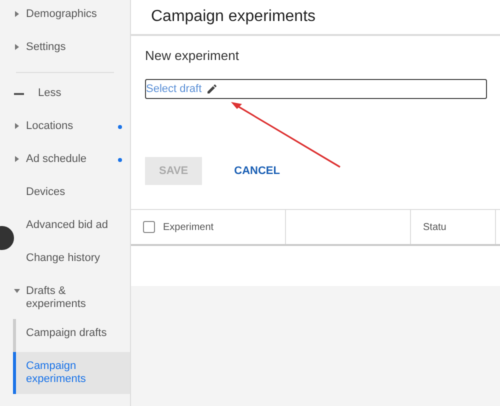 The height and width of the screenshot is (406, 500). Describe the element at coordinates (72, 260) in the screenshot. I see `sidebar-item: Change history` at that location.